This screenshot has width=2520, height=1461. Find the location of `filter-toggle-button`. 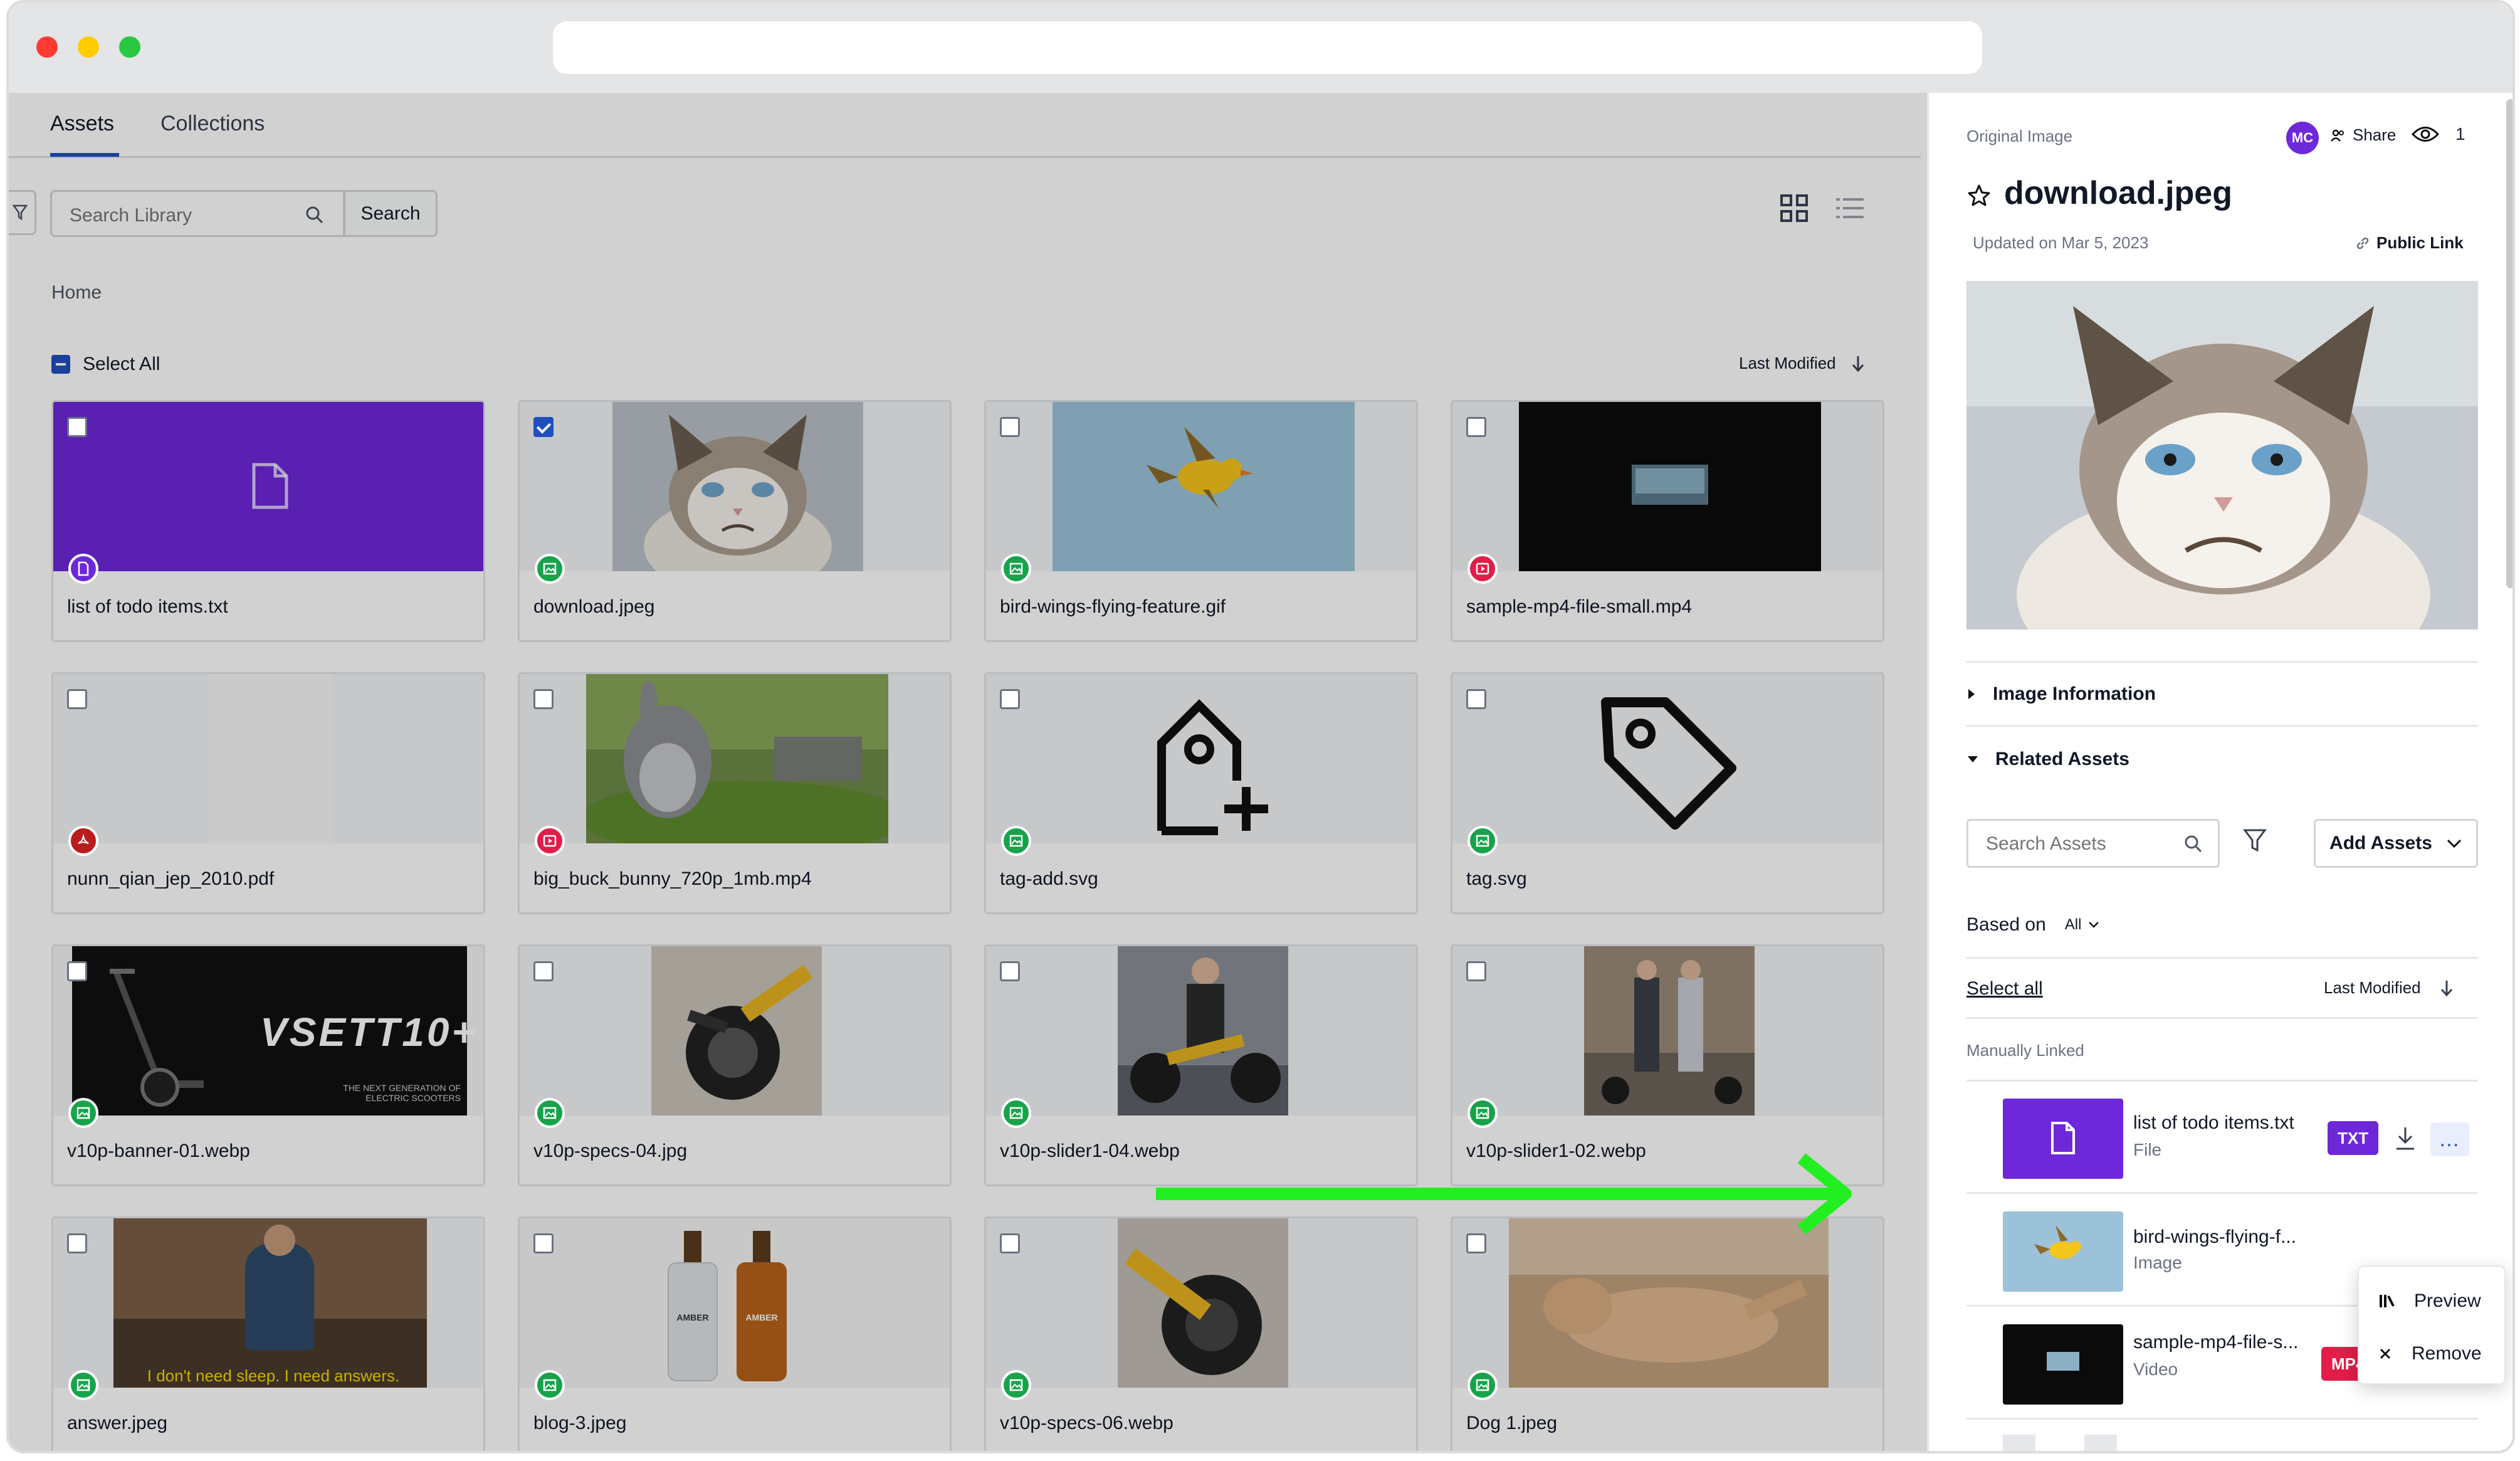

filter-toggle-button is located at coordinates (23, 213).